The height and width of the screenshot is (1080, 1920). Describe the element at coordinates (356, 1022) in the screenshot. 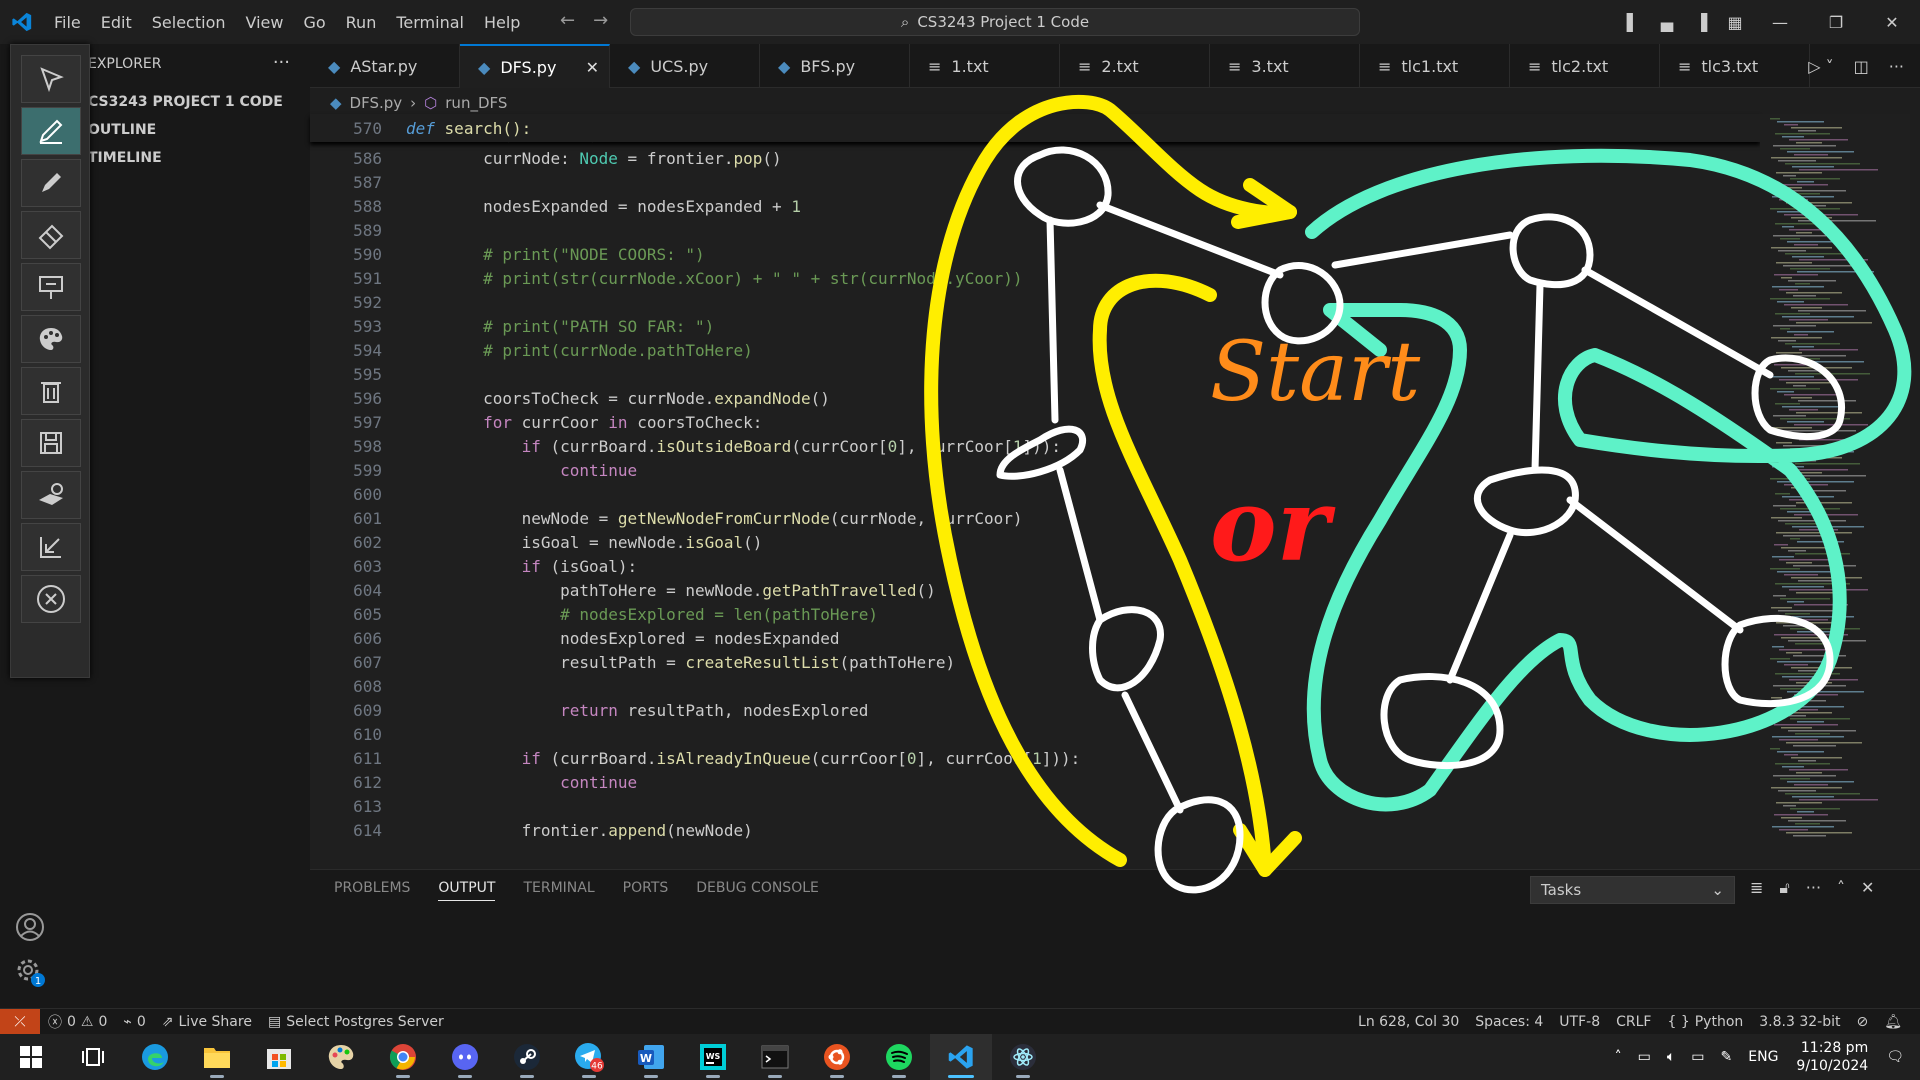

I see `postgres-status: ▤ Select Postgres Server` at that location.